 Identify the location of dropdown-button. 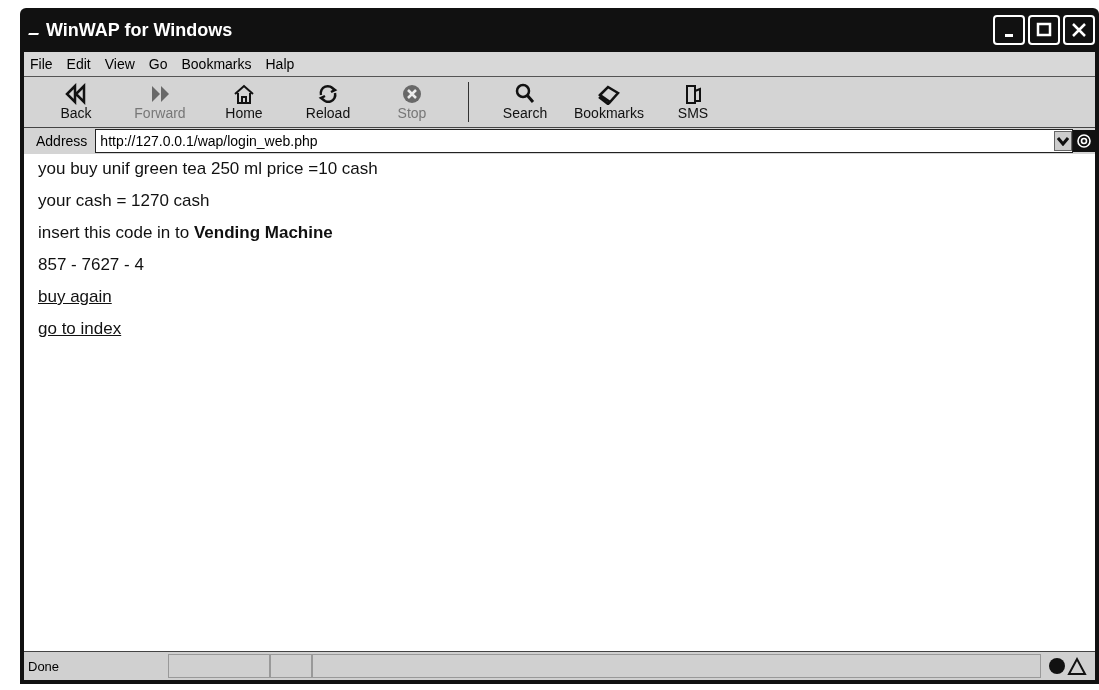
(1063, 141).